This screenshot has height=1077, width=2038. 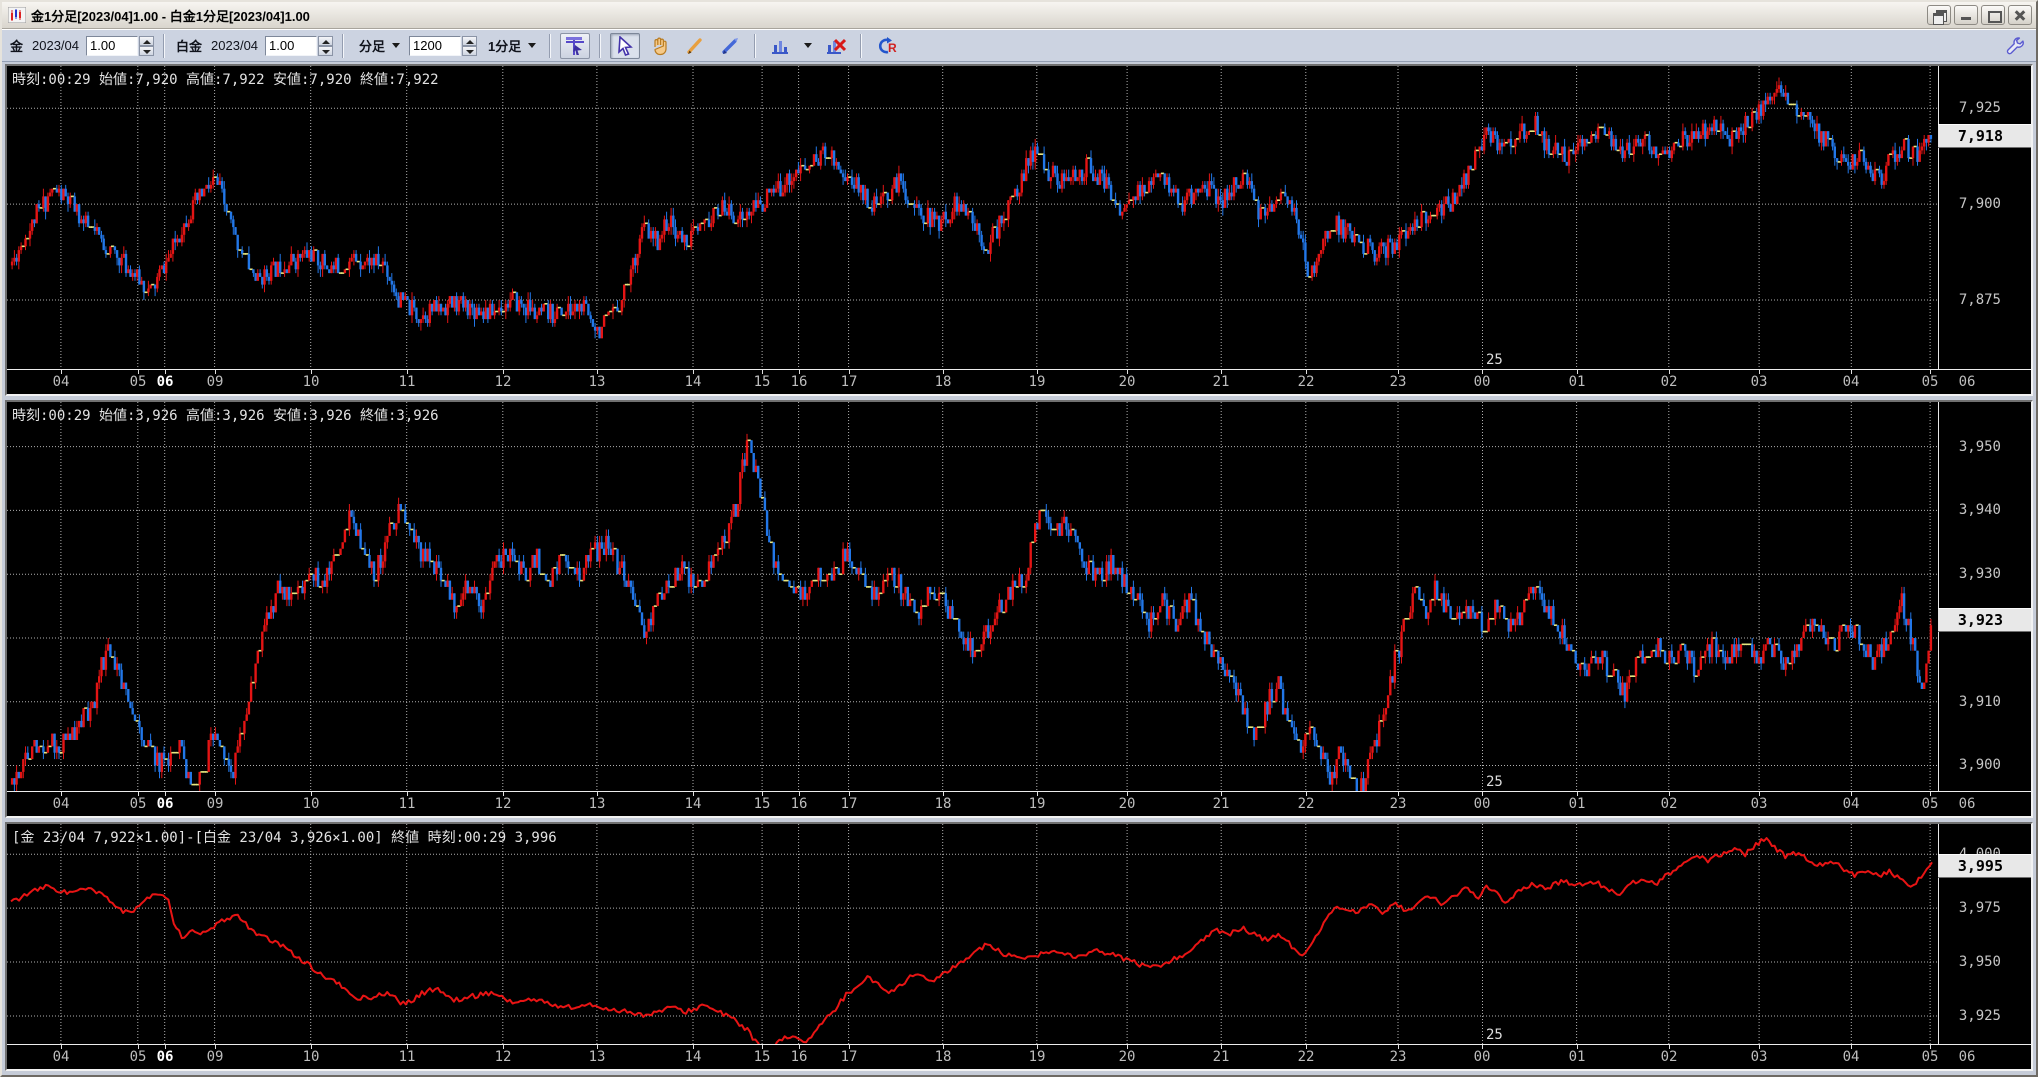 I want to click on restore-window-button, so click(x=1939, y=15).